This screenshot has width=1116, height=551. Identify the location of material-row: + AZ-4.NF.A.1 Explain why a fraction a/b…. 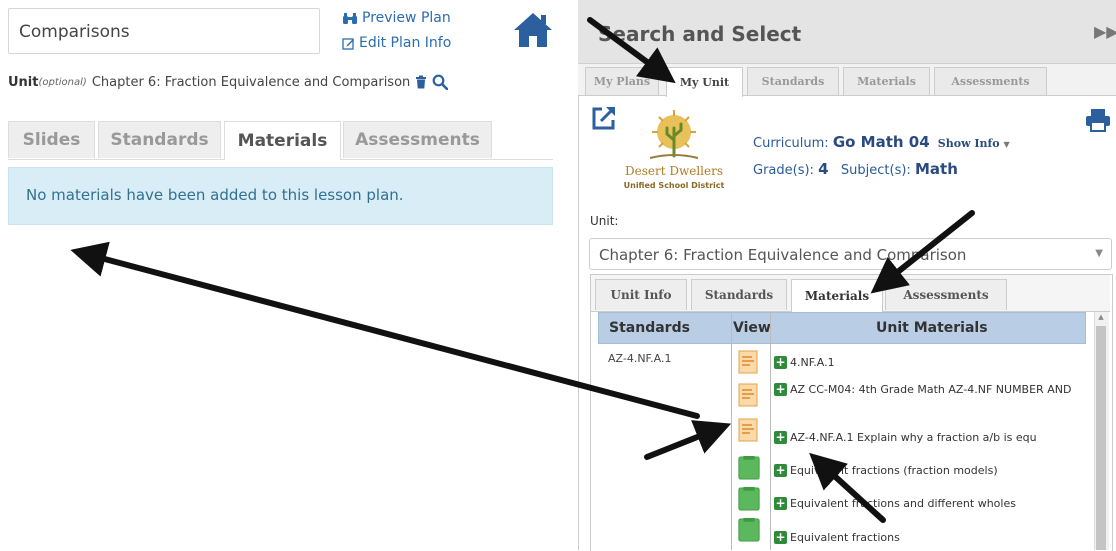
(929, 437).